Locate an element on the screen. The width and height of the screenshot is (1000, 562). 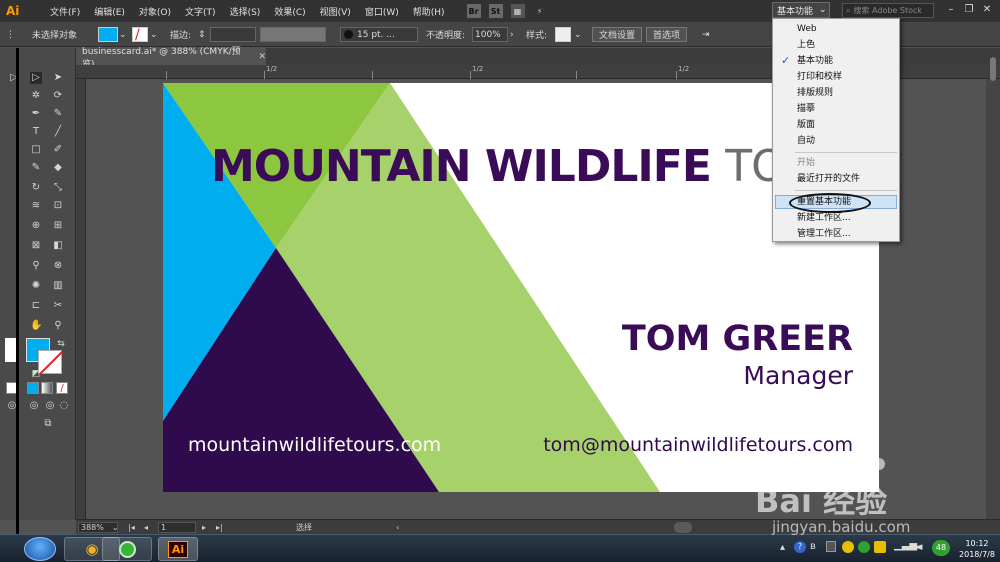
menu-select: 选择(S) is located at coordinates (245, 11).